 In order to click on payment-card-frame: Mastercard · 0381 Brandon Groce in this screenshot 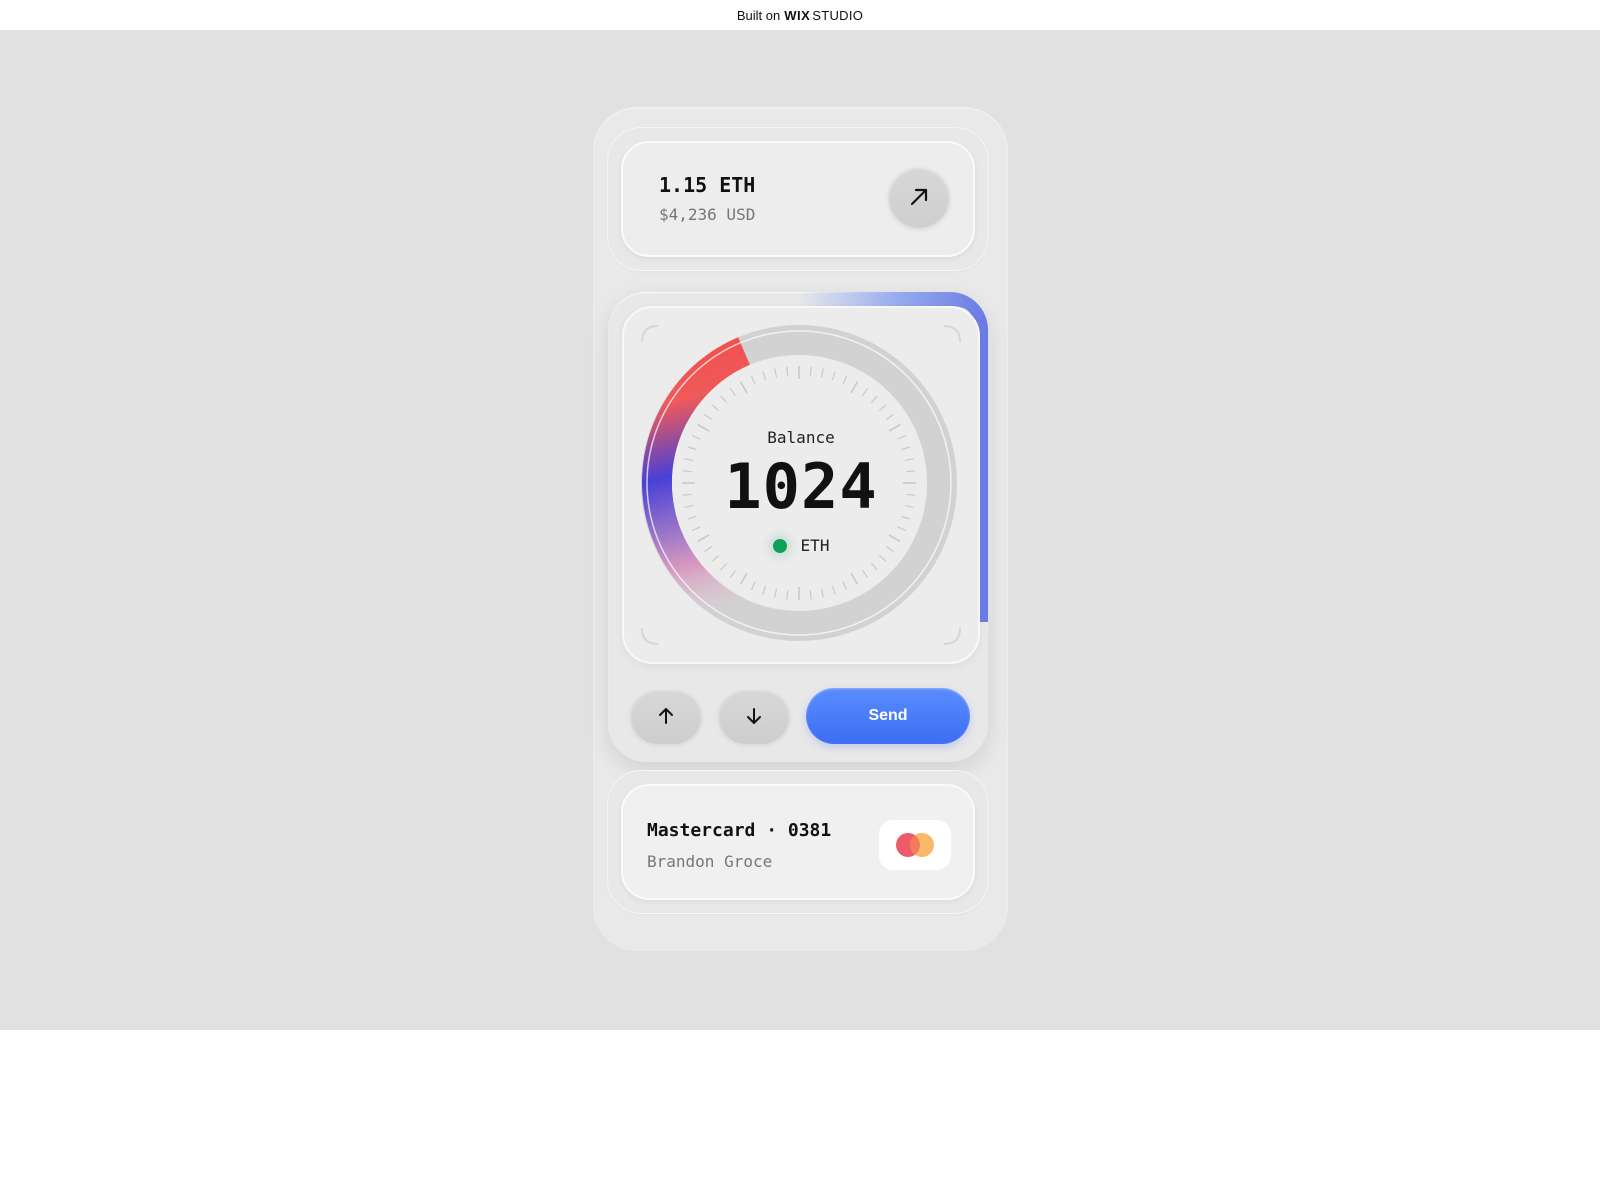, I will do `click(798, 842)`.